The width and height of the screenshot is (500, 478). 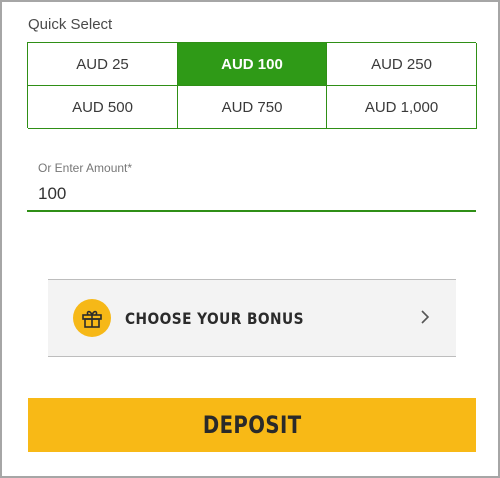 I want to click on choose-bonus-button: CHOOSE YOUR BONUS, so click(x=252, y=318).